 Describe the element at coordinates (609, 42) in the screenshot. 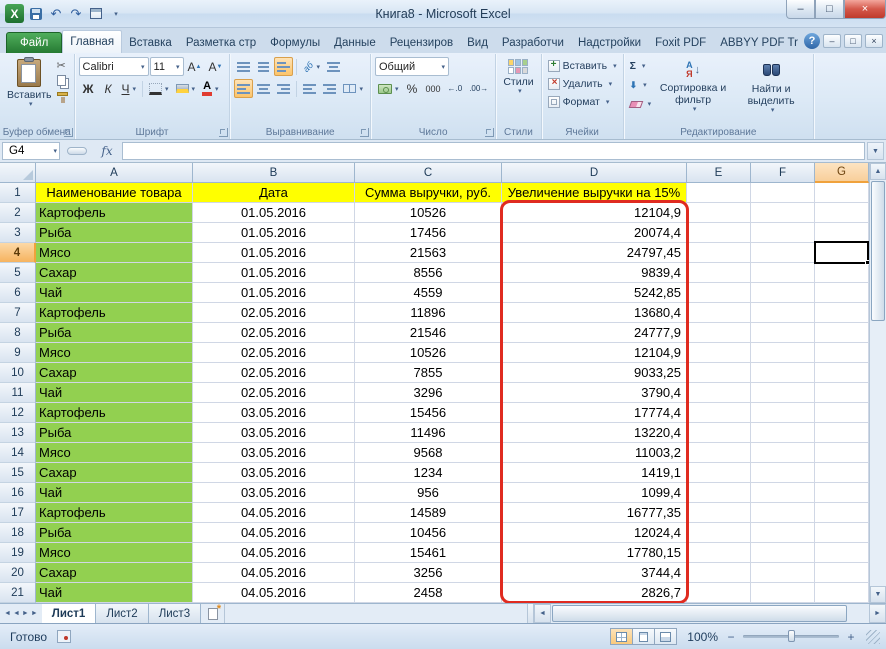

I see `ribbon-tab-9: Надстройки` at that location.